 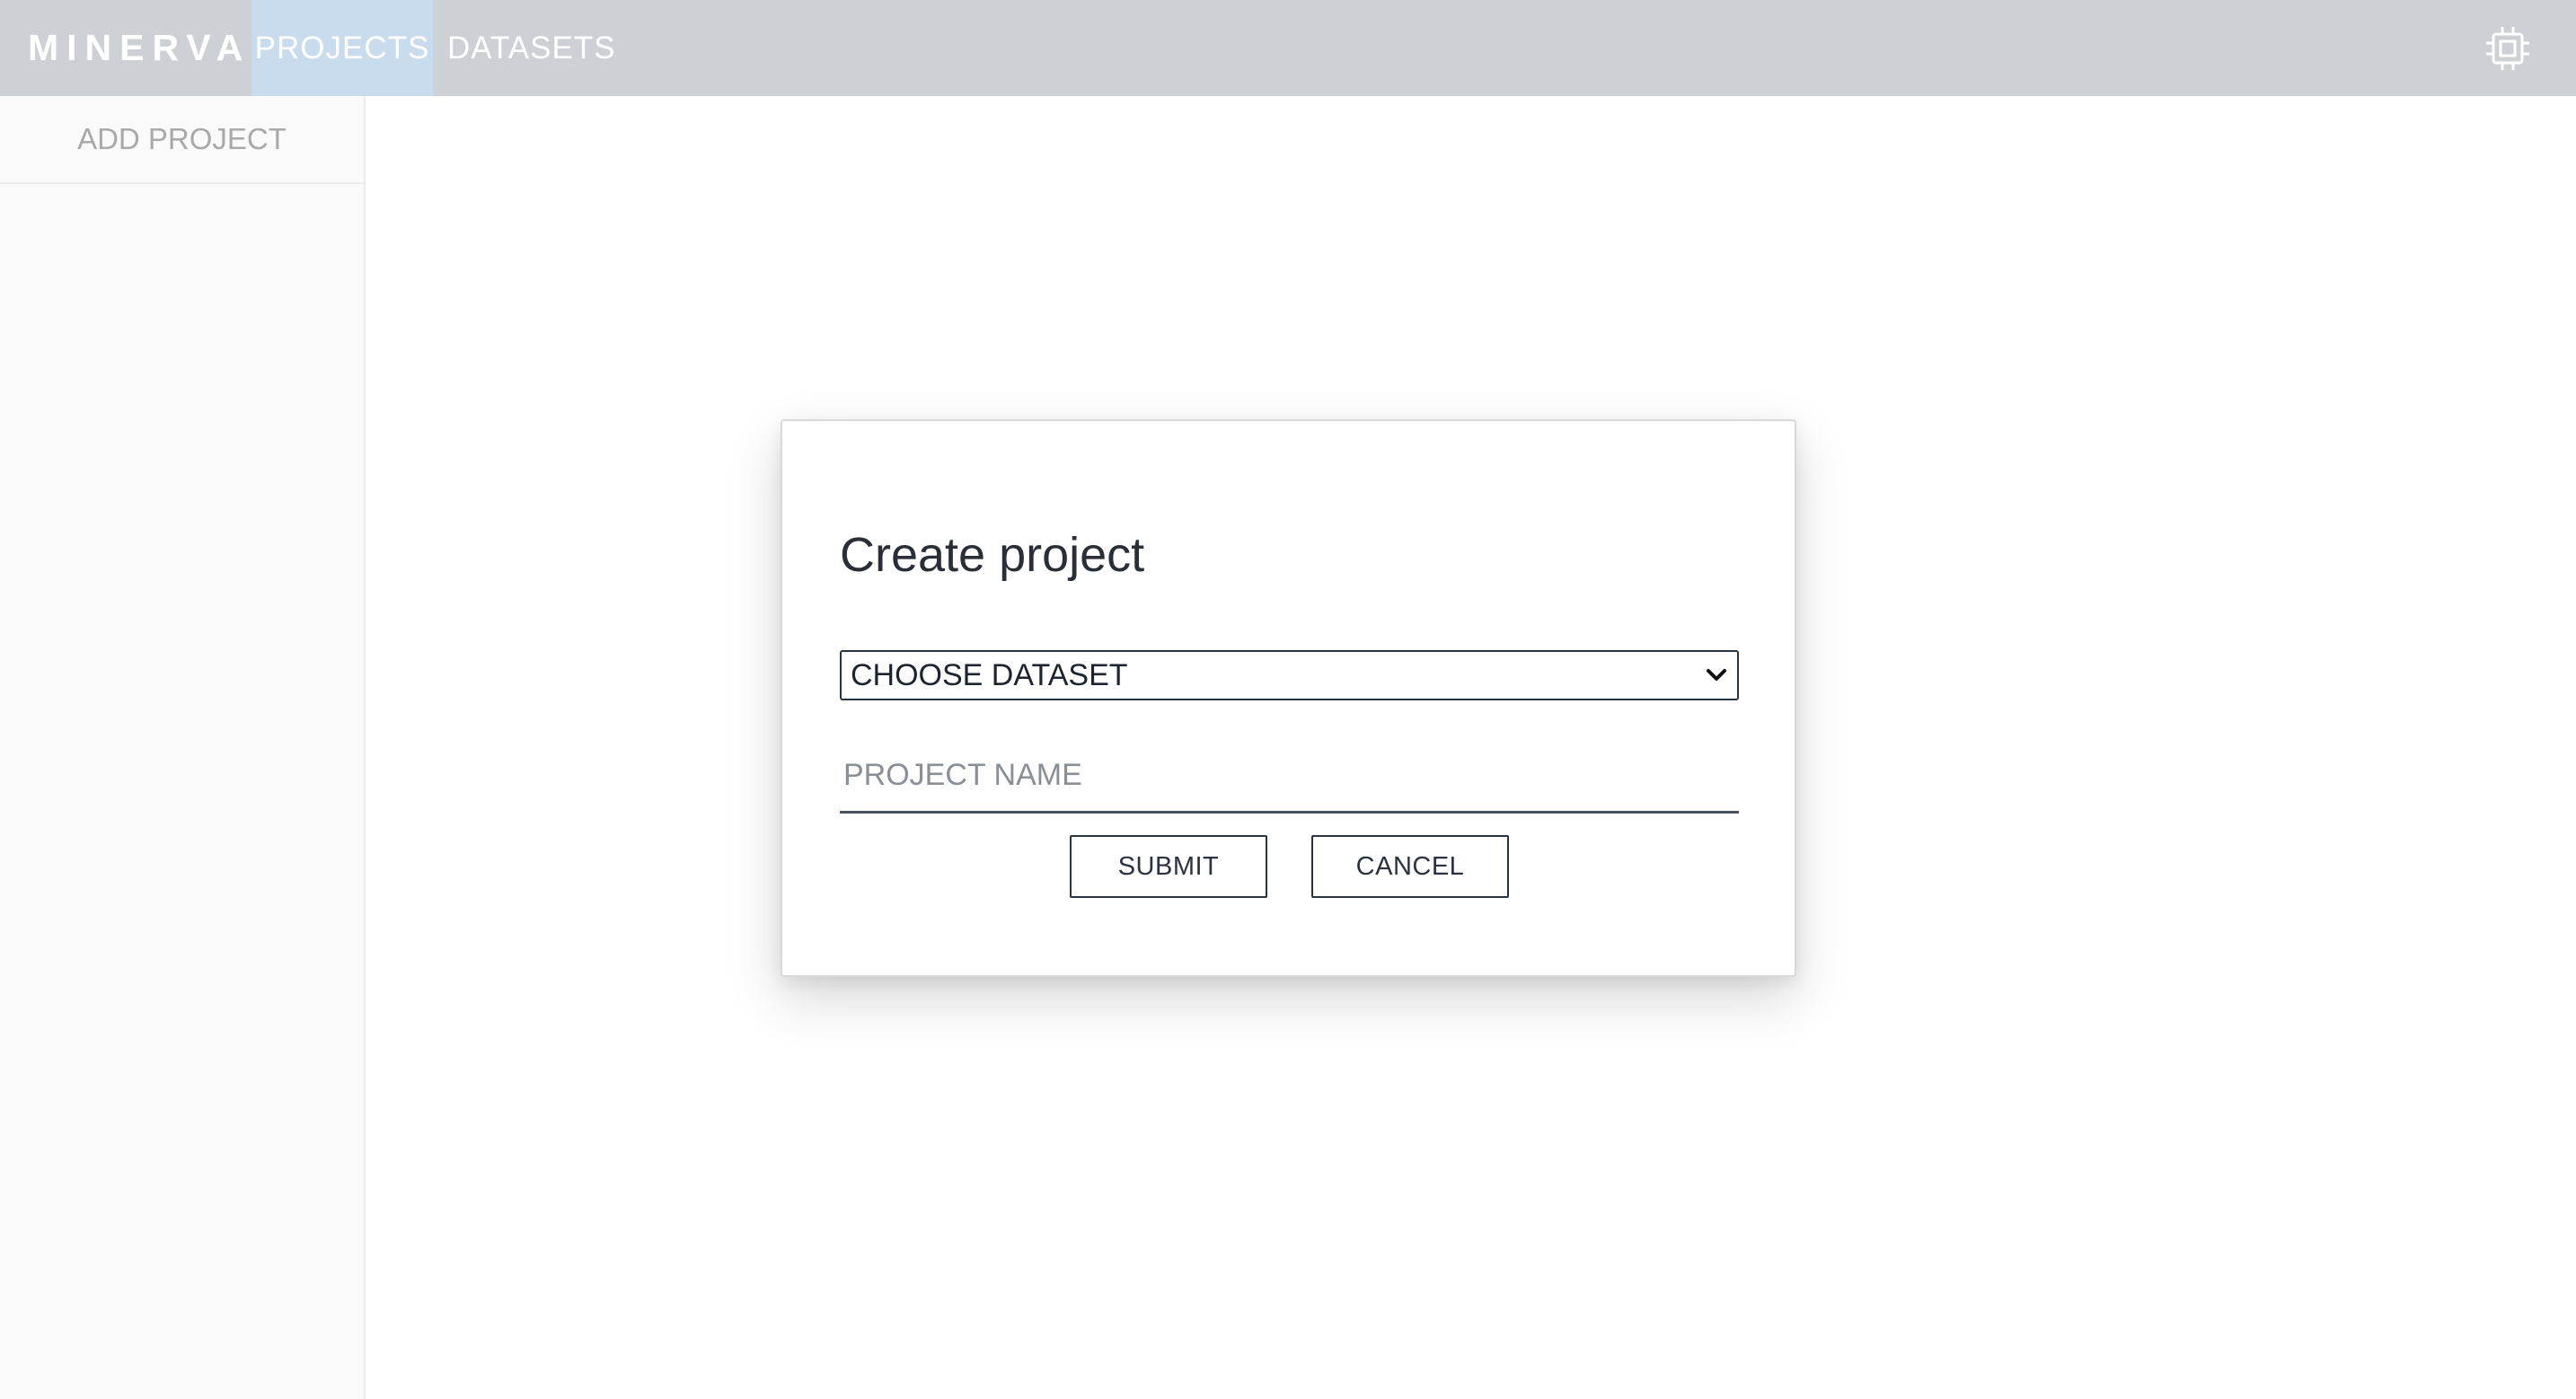 I want to click on chevron-down-icon, so click(x=1716, y=675).